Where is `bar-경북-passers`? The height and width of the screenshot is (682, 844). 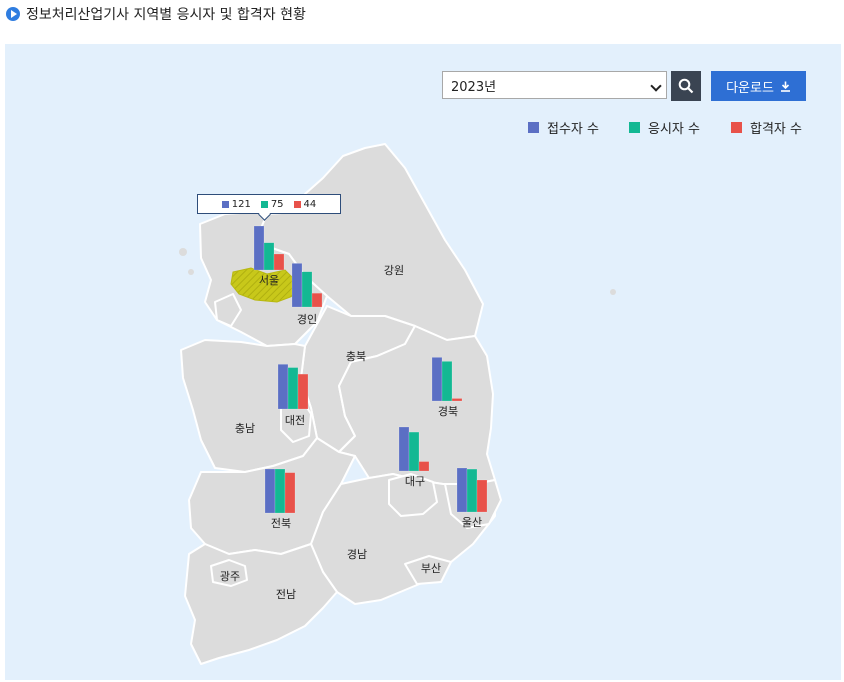
bar-경북-passers is located at coordinates (457, 400).